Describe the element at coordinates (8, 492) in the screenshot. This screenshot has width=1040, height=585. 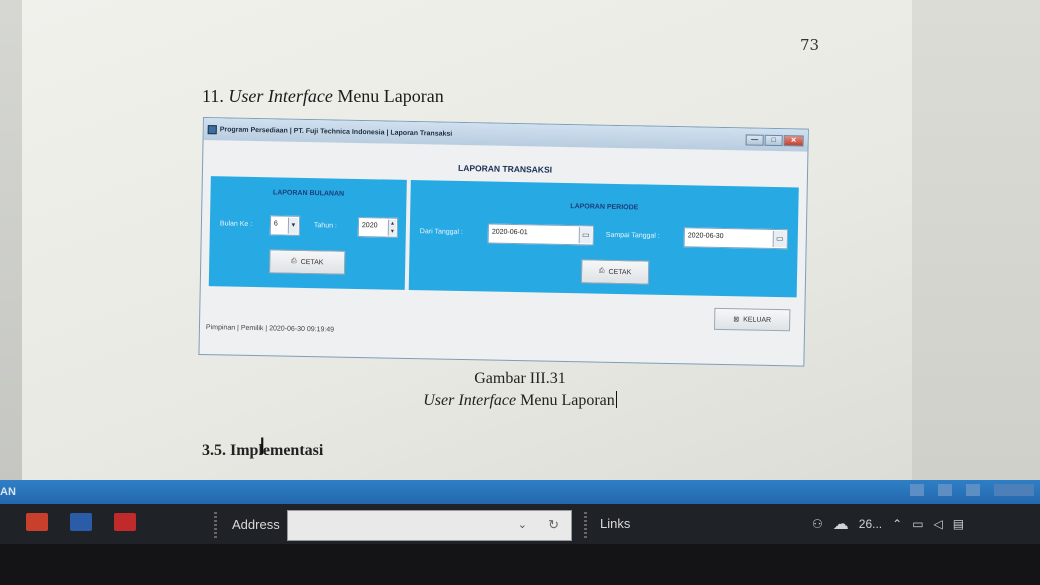
I see `status-bar-label: AN` at that location.